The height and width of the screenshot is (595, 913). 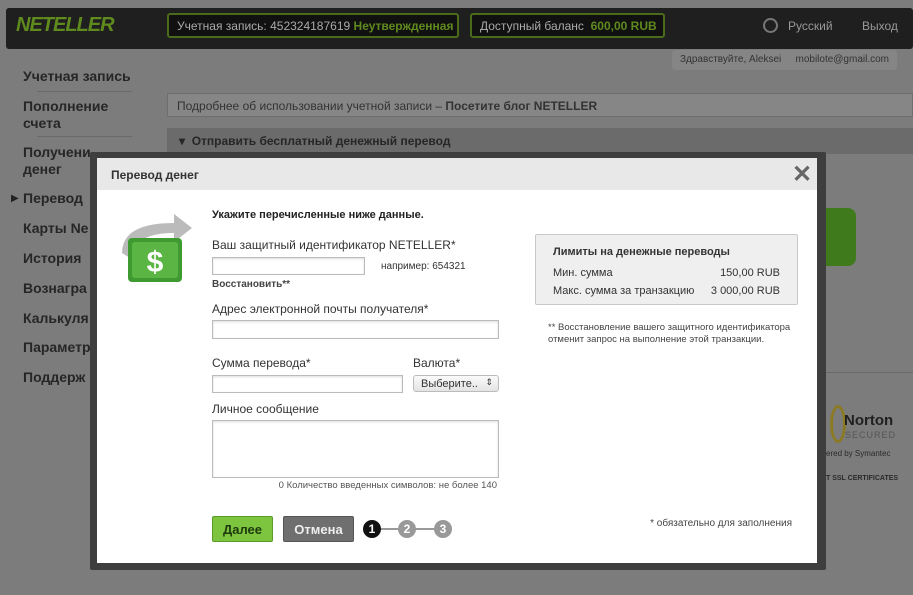 I want to click on currency-select: Выберите.. ⇕, so click(x=456, y=383).